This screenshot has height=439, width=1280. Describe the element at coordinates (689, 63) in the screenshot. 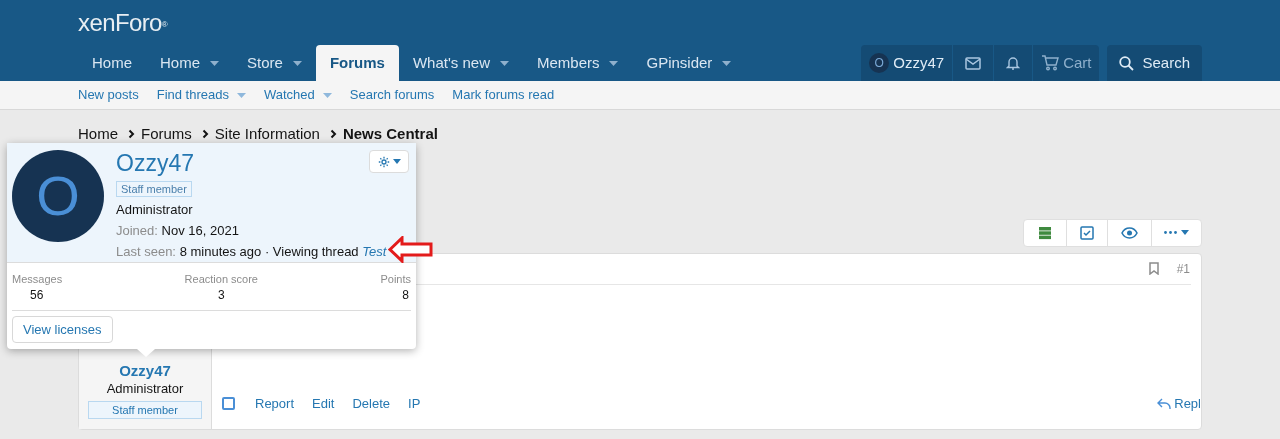

I see `nav-tab: GPinsider` at that location.